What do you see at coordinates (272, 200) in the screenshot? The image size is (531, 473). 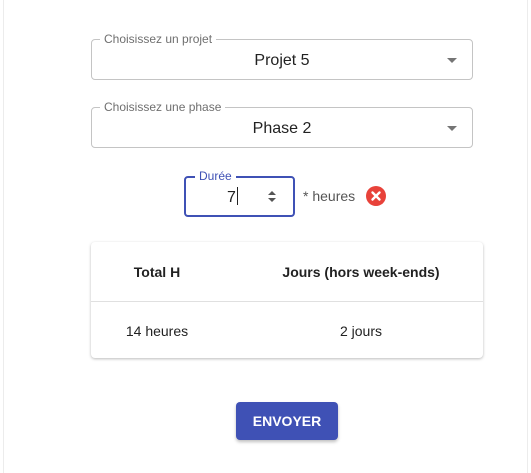 I see `spin-down-icon` at bounding box center [272, 200].